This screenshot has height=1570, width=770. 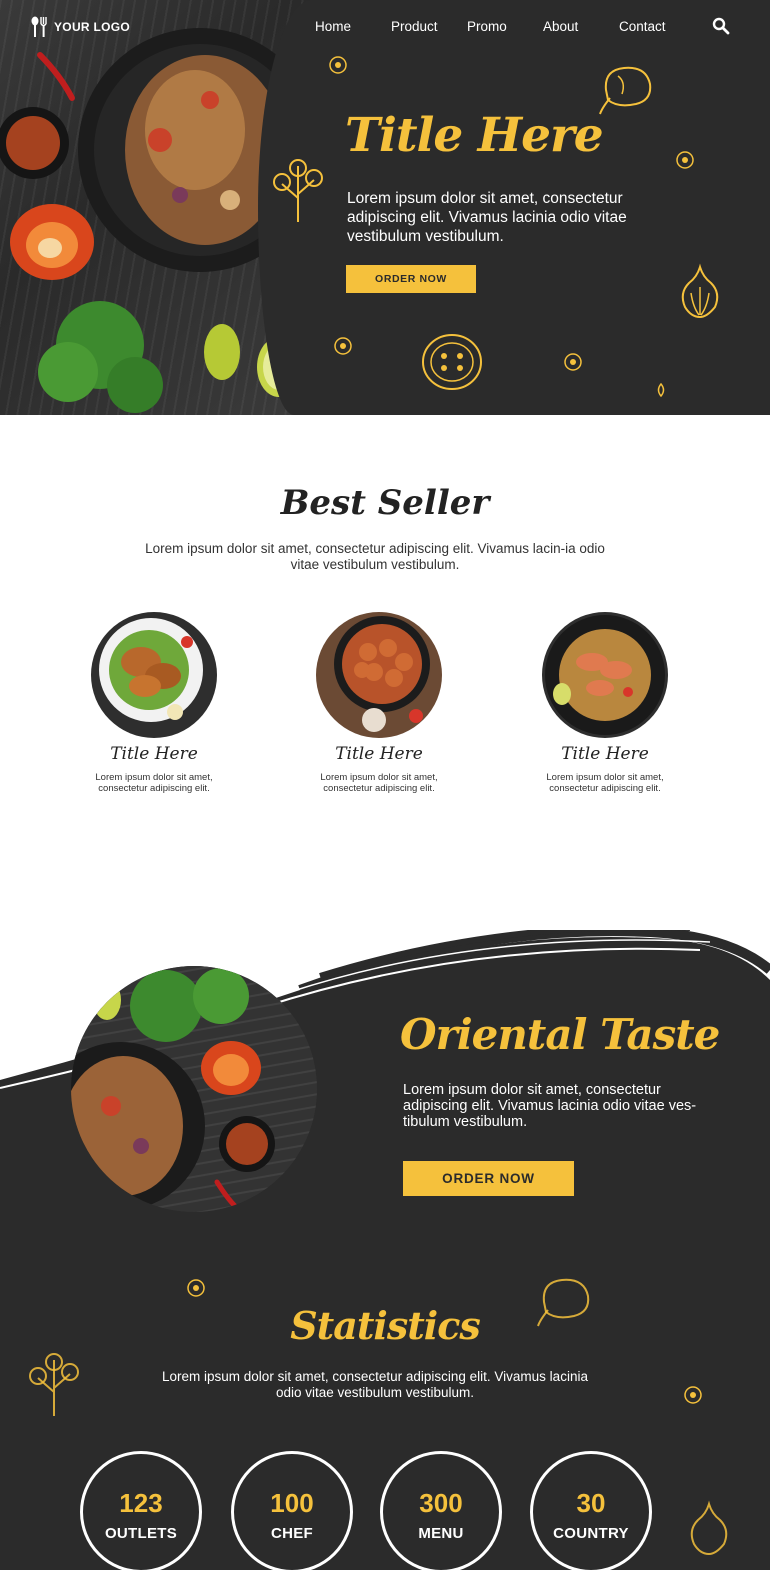 I want to click on stat-label: COUNTRY, so click(x=591, y=1533).